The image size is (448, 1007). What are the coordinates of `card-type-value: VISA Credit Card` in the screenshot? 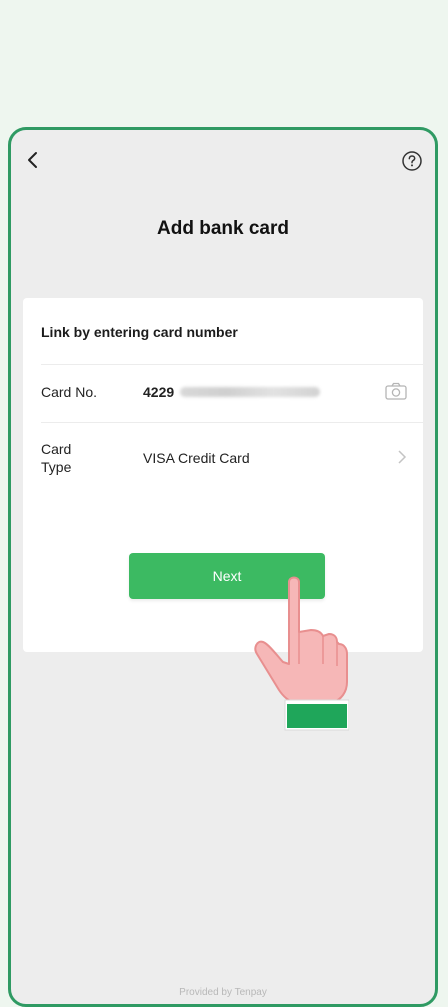 It's located at (196, 458).